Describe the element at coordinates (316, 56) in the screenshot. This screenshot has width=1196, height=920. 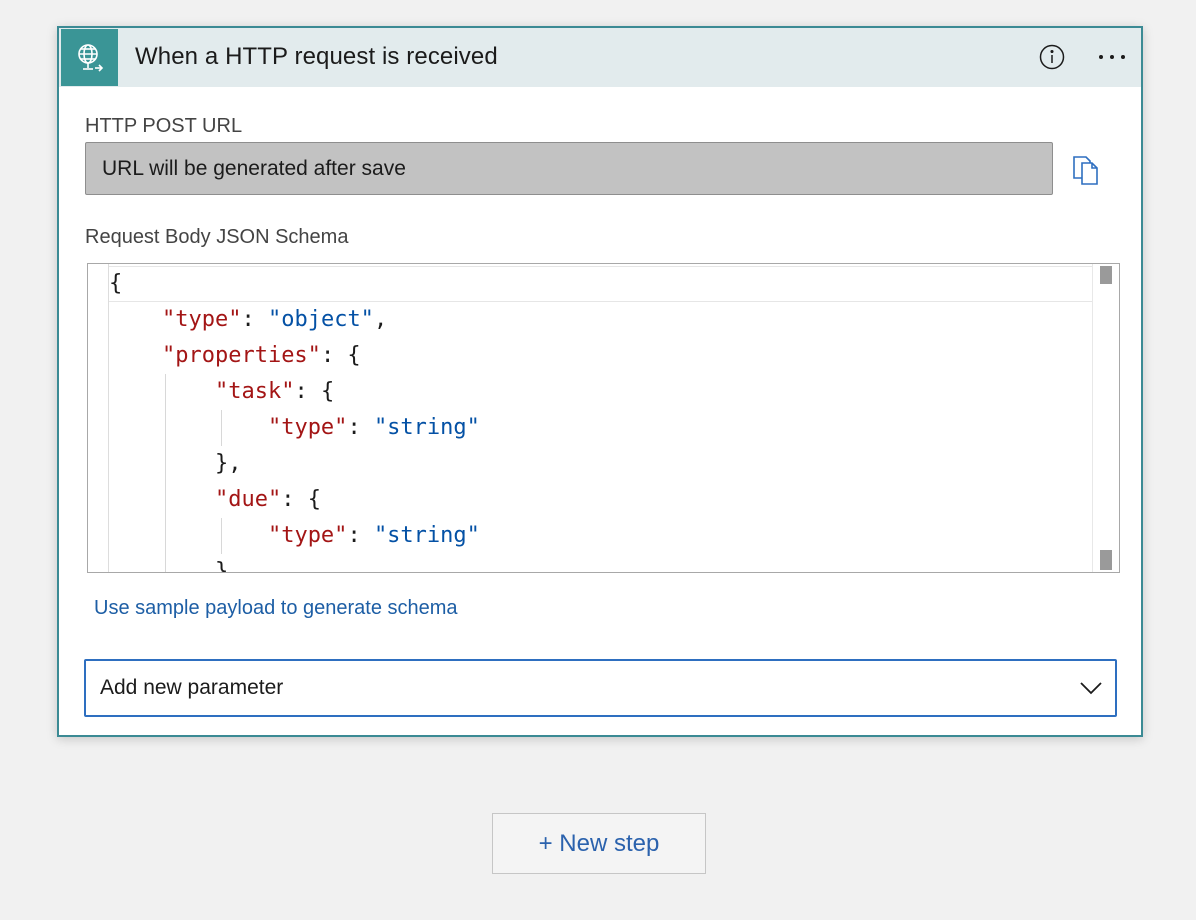
I see `card-title: When a HTTP request is received` at that location.